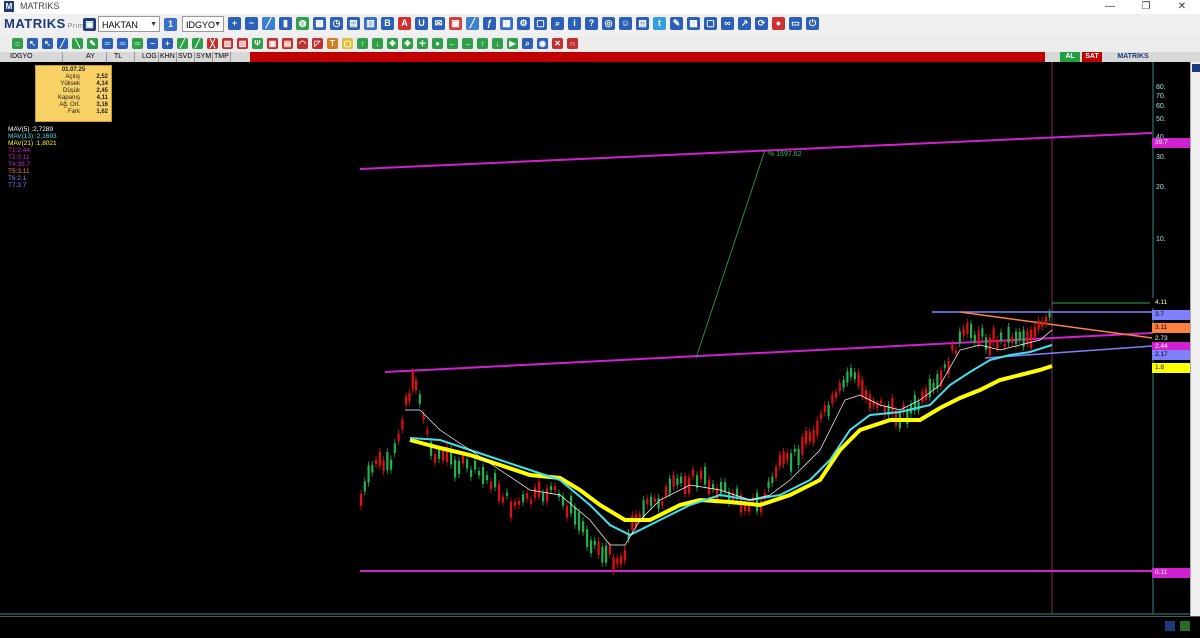 This screenshot has height=638, width=1200. I want to click on buy-button: AL, so click(1070, 57).